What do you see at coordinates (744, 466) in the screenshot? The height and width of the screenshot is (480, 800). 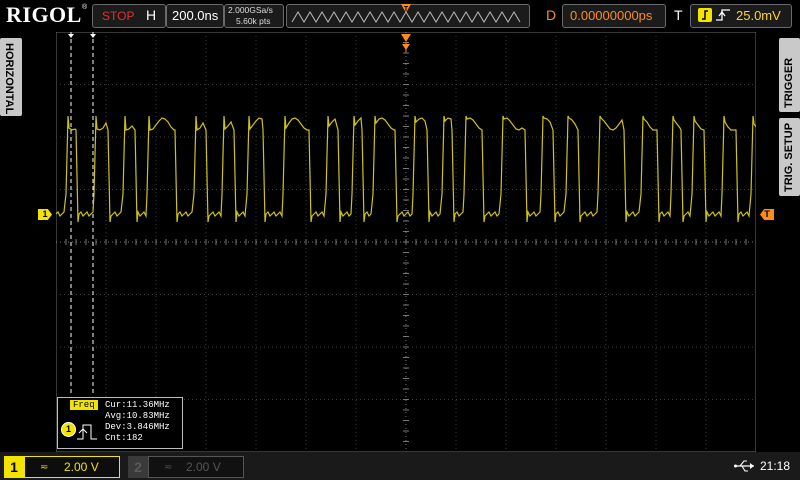 I see `usb-icon` at bounding box center [744, 466].